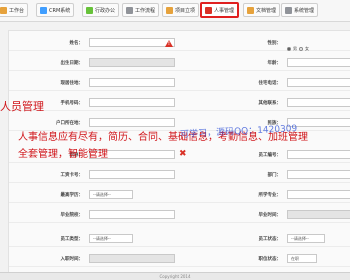  Describe the element at coordinates (72, 259) in the screenshot. I see `hire-date-label: 入职时间：` at that location.